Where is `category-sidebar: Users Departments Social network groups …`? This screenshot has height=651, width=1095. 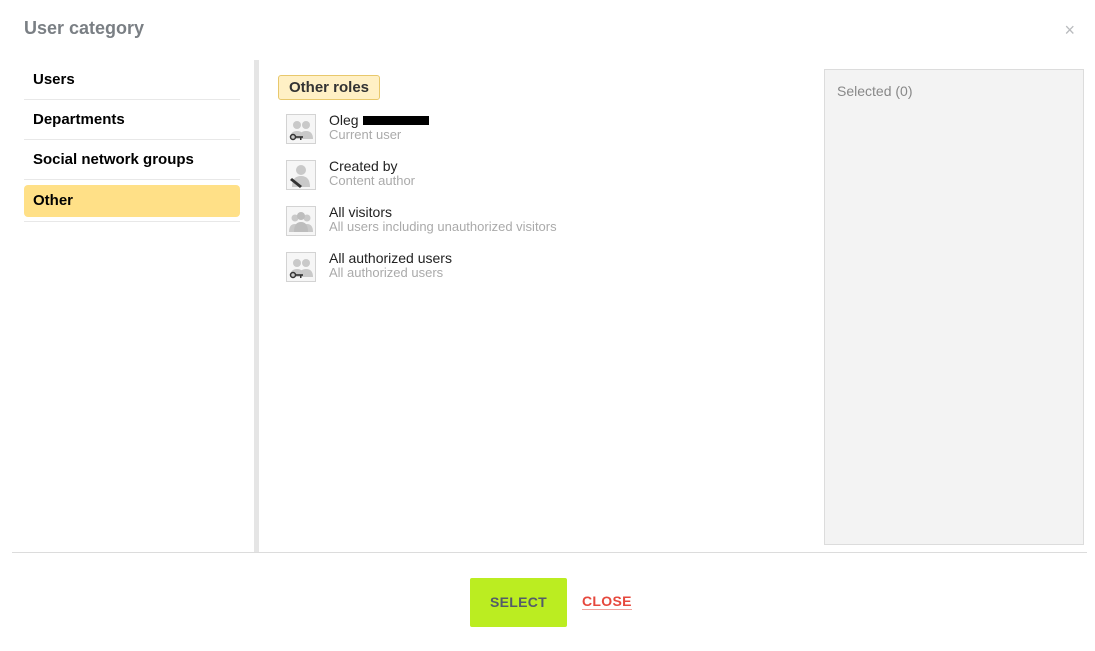 category-sidebar: Users Departments Social network groups … is located at coordinates (132, 141).